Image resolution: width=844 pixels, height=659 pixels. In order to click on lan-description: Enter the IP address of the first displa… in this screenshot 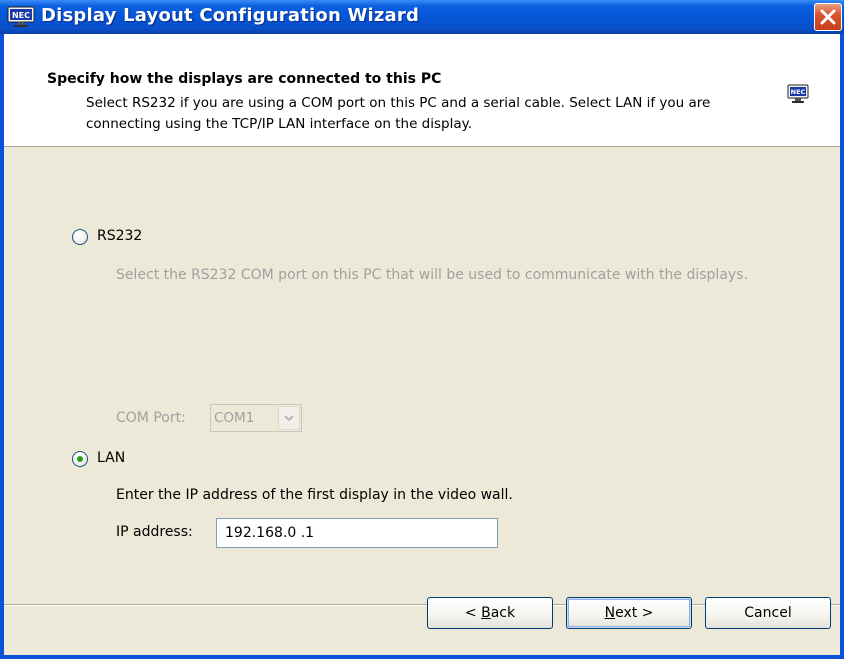, I will do `click(314, 495)`.